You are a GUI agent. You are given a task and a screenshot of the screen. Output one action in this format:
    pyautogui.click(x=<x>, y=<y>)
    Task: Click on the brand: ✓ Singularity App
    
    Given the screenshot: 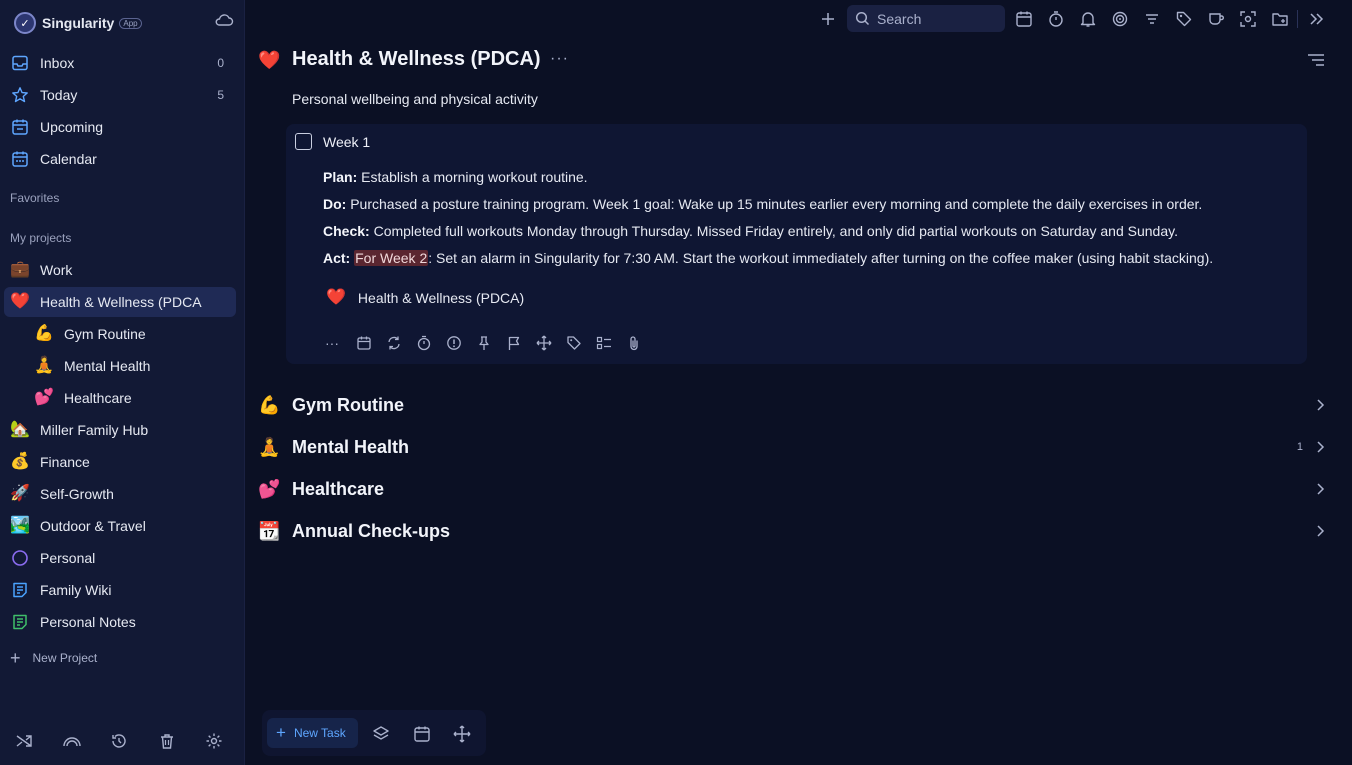 What is the action you would take?
    pyautogui.click(x=78, y=23)
    